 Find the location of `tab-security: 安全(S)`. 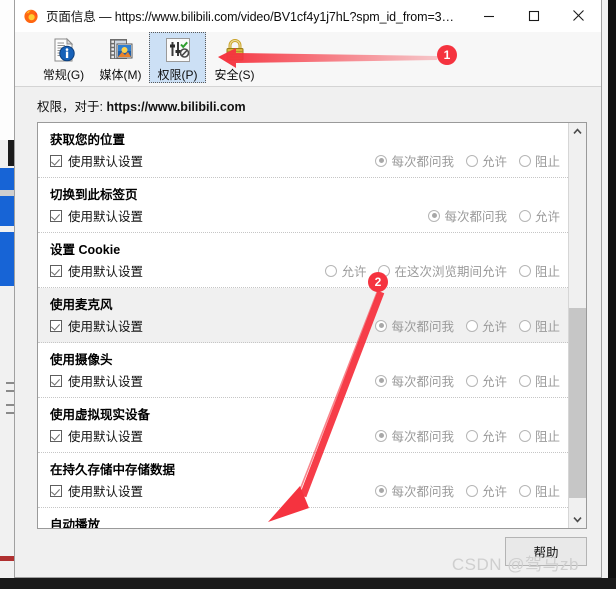

tab-security: 安全(S) is located at coordinates (234, 57).